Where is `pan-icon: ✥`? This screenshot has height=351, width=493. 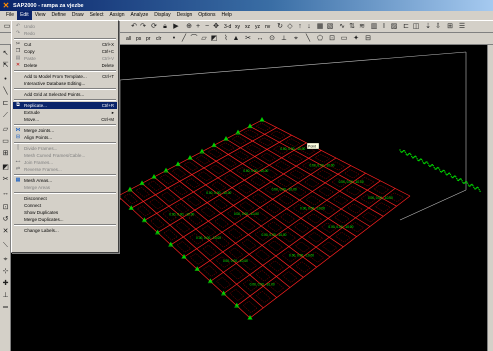 pan-icon: ✥ is located at coordinates (216, 27).